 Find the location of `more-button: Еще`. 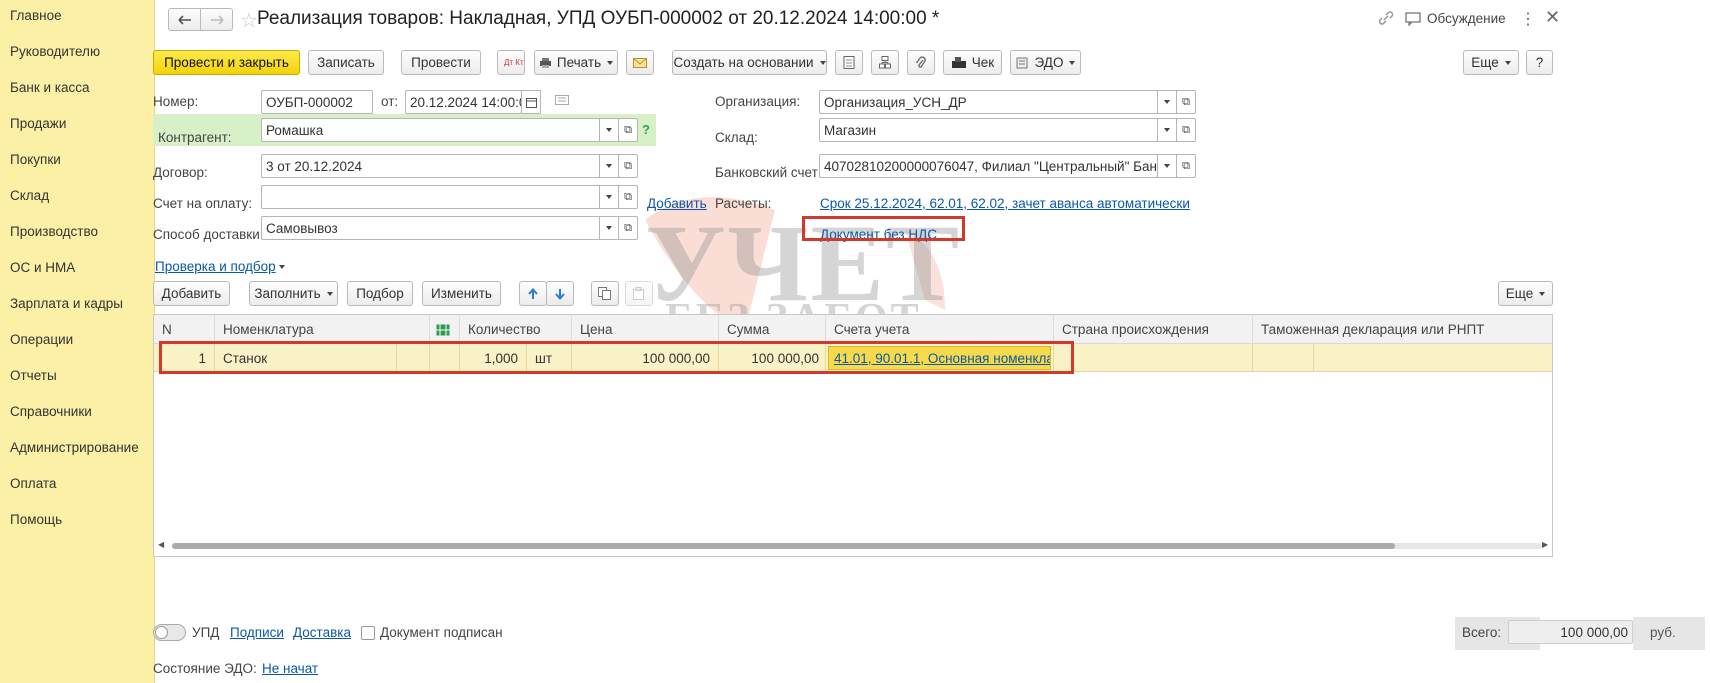

more-button: Еще is located at coordinates (1491, 62).